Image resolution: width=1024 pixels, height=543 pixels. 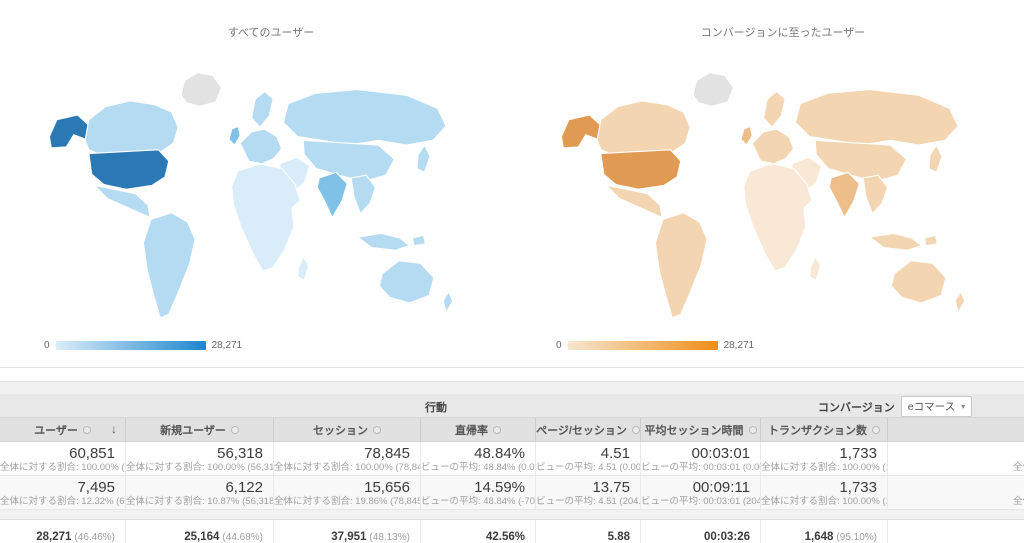 I want to click on conversion-goal-value: eコマース, so click(x=931, y=407).